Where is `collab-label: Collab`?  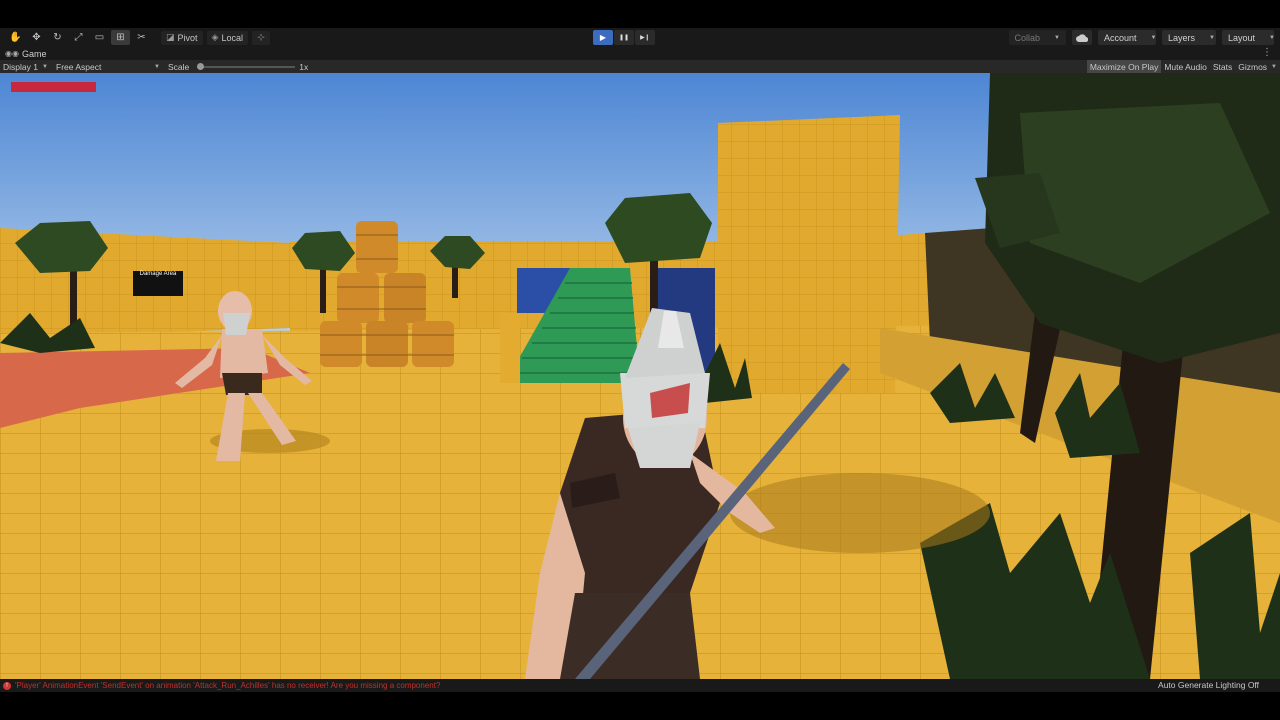 collab-label: Collab is located at coordinates (1027, 37).